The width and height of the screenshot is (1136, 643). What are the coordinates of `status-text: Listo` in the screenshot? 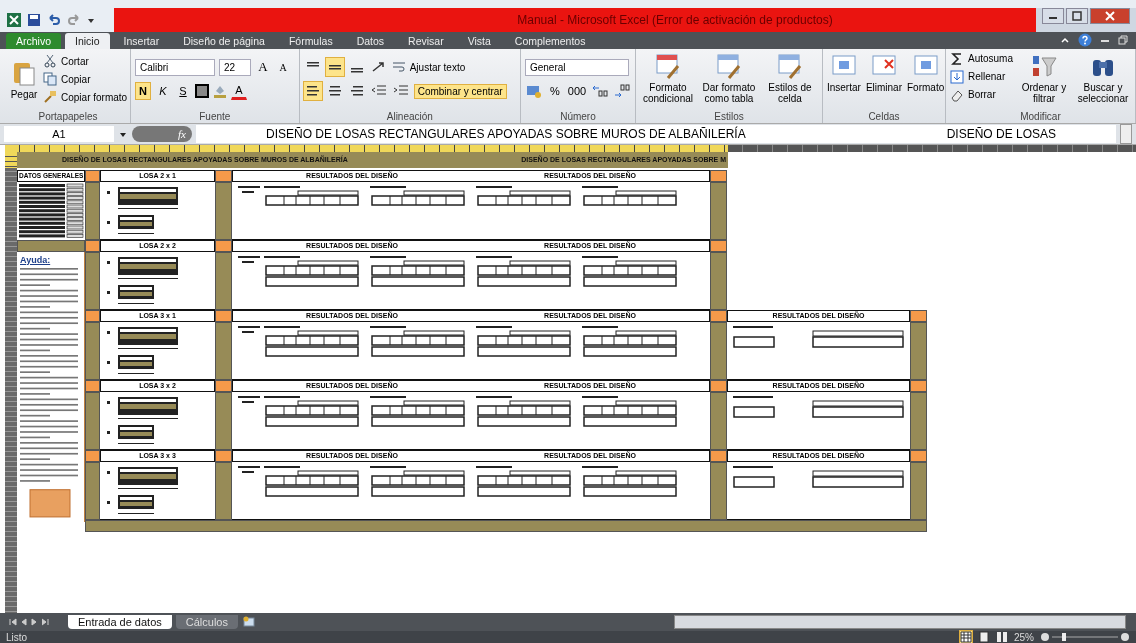 It's located at (17, 637).